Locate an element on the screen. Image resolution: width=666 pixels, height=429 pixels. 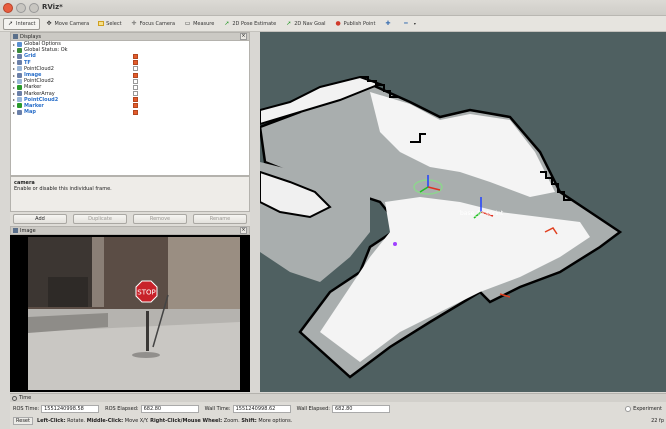
camera-image: STOP is located at coordinates (134, 313).